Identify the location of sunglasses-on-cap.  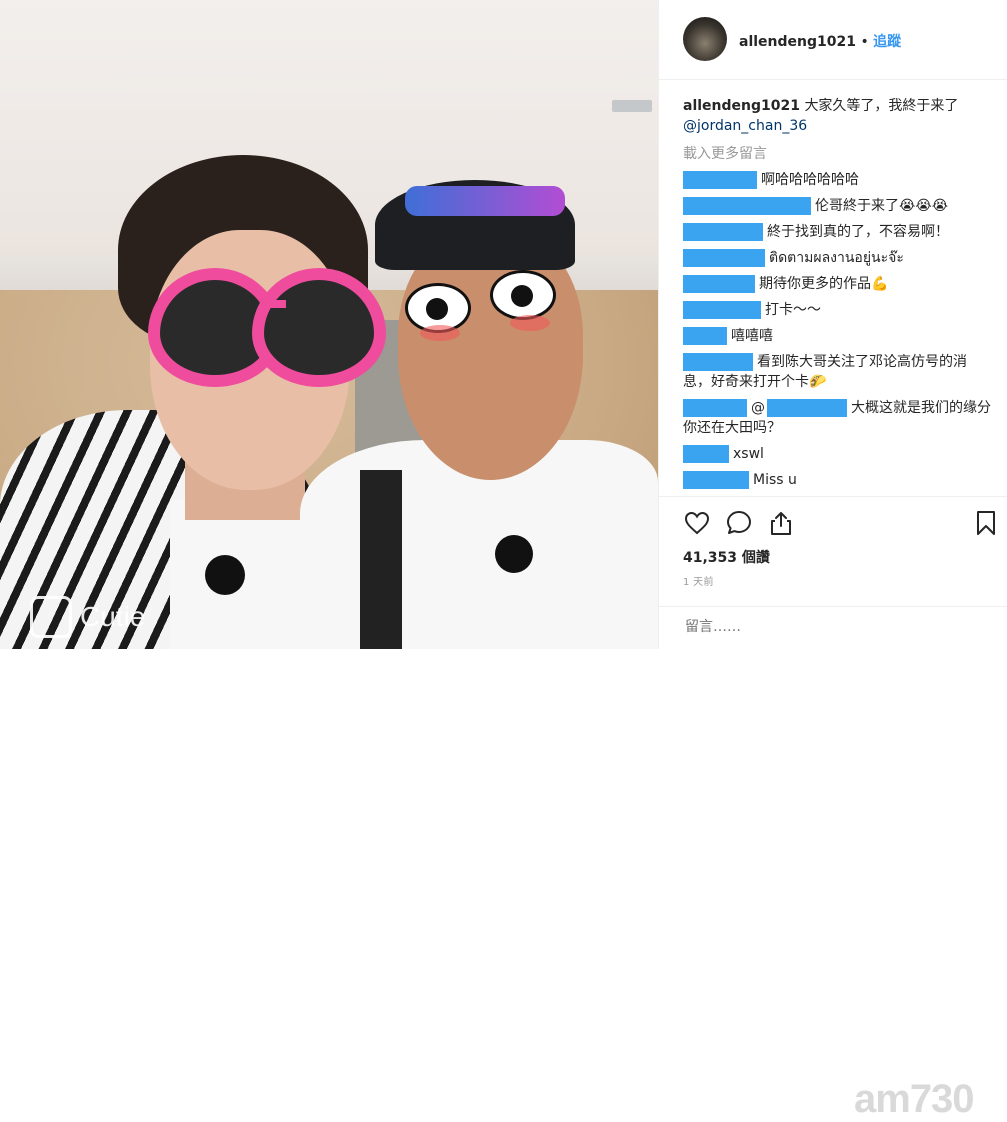
(485, 201).